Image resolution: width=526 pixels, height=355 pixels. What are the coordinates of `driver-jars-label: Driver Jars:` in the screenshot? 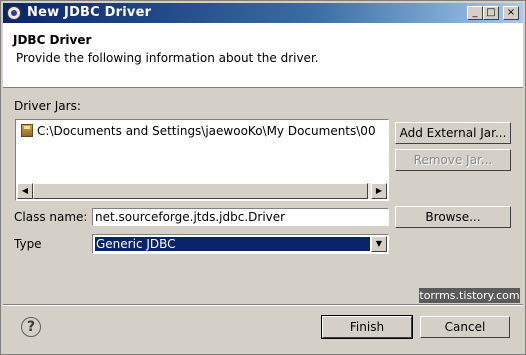 It's located at (47, 106).